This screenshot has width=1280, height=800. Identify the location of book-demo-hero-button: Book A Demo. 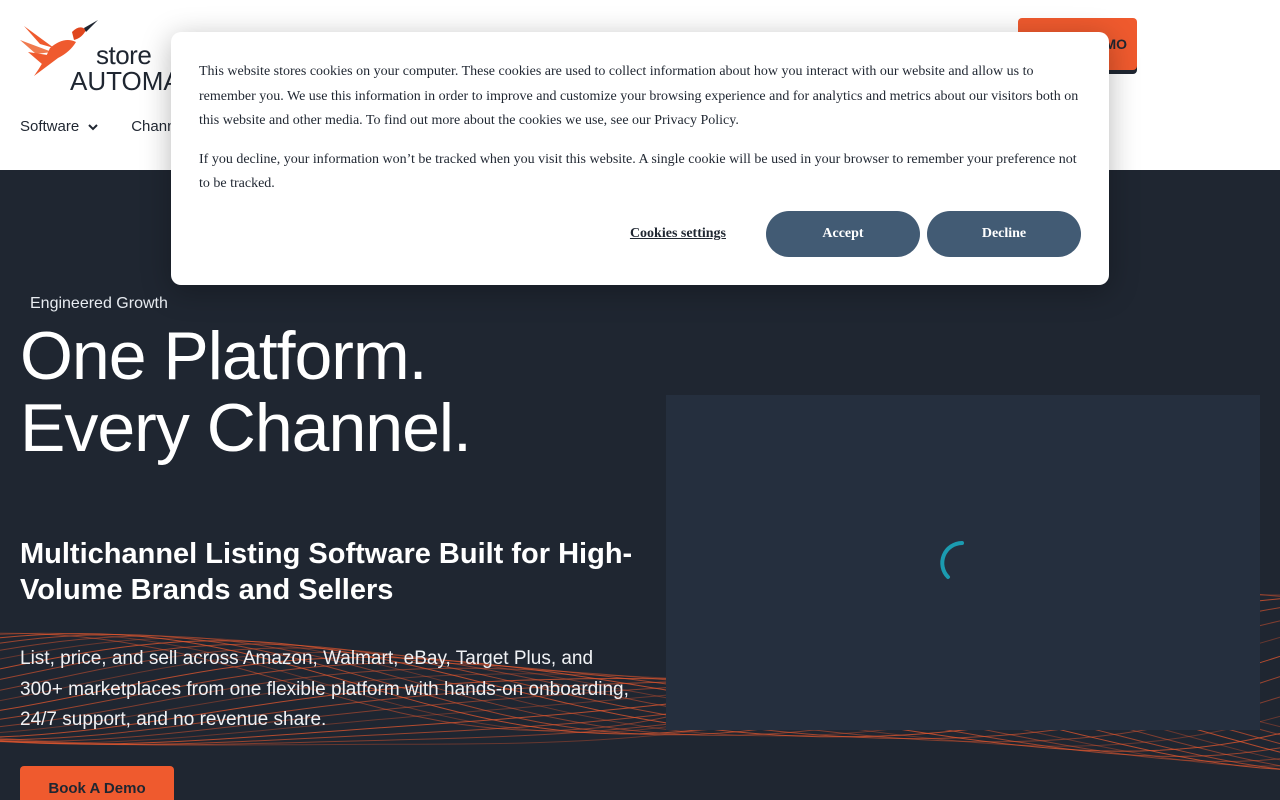
(97, 783).